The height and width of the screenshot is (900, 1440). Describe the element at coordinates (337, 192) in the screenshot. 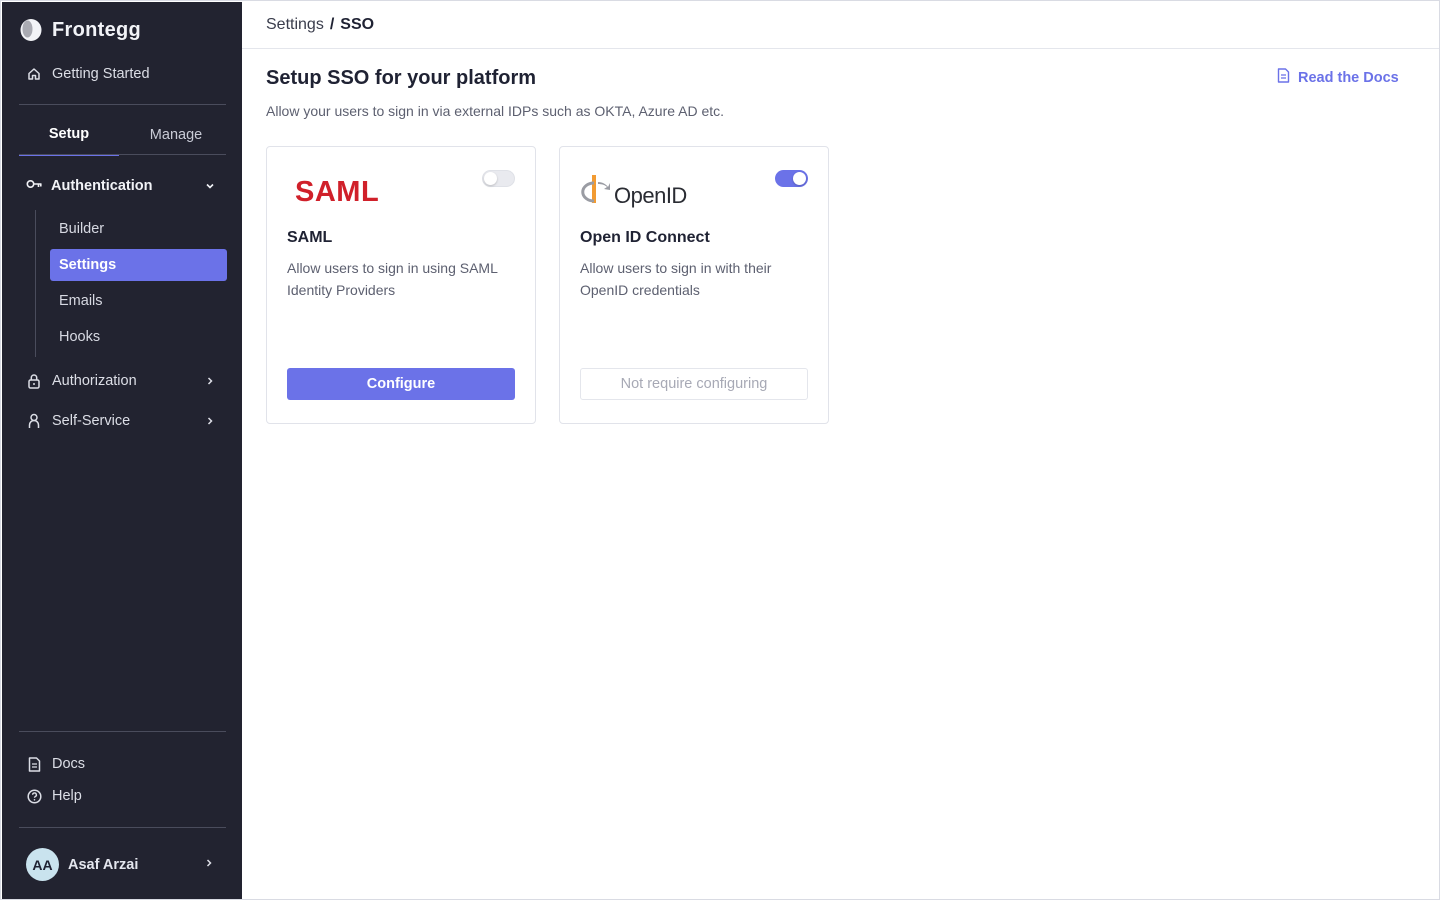

I see `svg-text: SAML` at that location.